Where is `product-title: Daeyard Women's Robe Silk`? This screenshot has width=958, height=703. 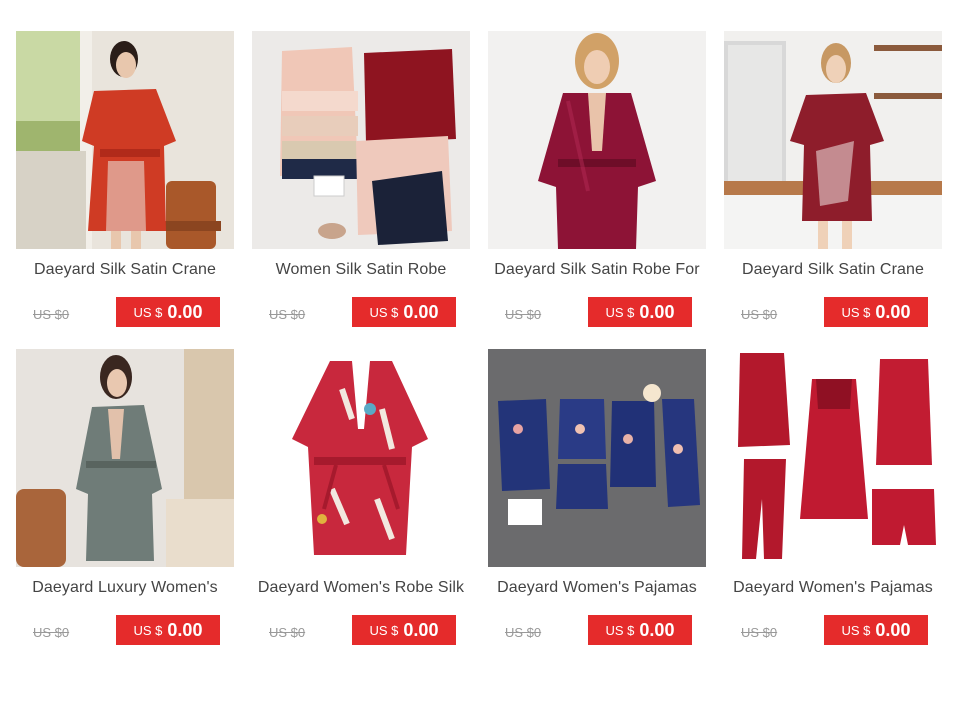 product-title: Daeyard Women's Robe Silk is located at coordinates (361, 588).